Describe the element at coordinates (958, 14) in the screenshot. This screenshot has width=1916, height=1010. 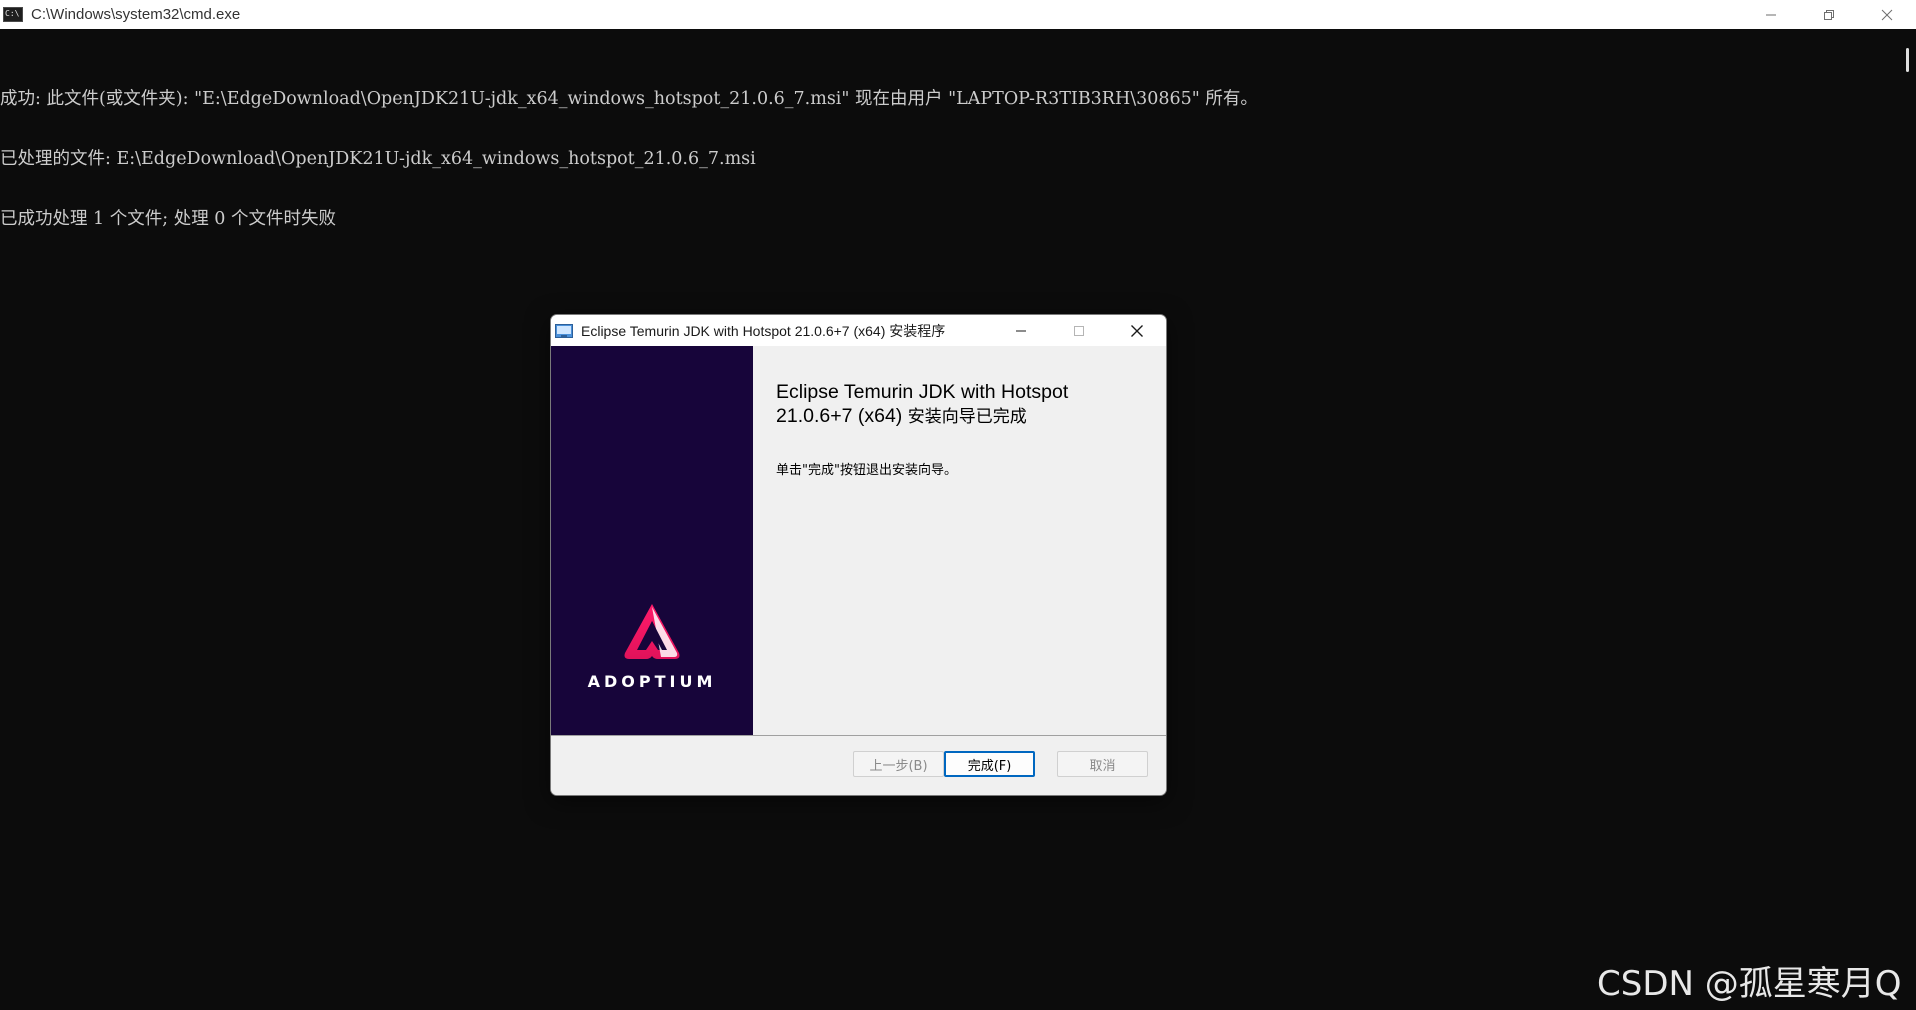
I see `console-titlebar: C:\Windows\system32\cmd.exe` at that location.